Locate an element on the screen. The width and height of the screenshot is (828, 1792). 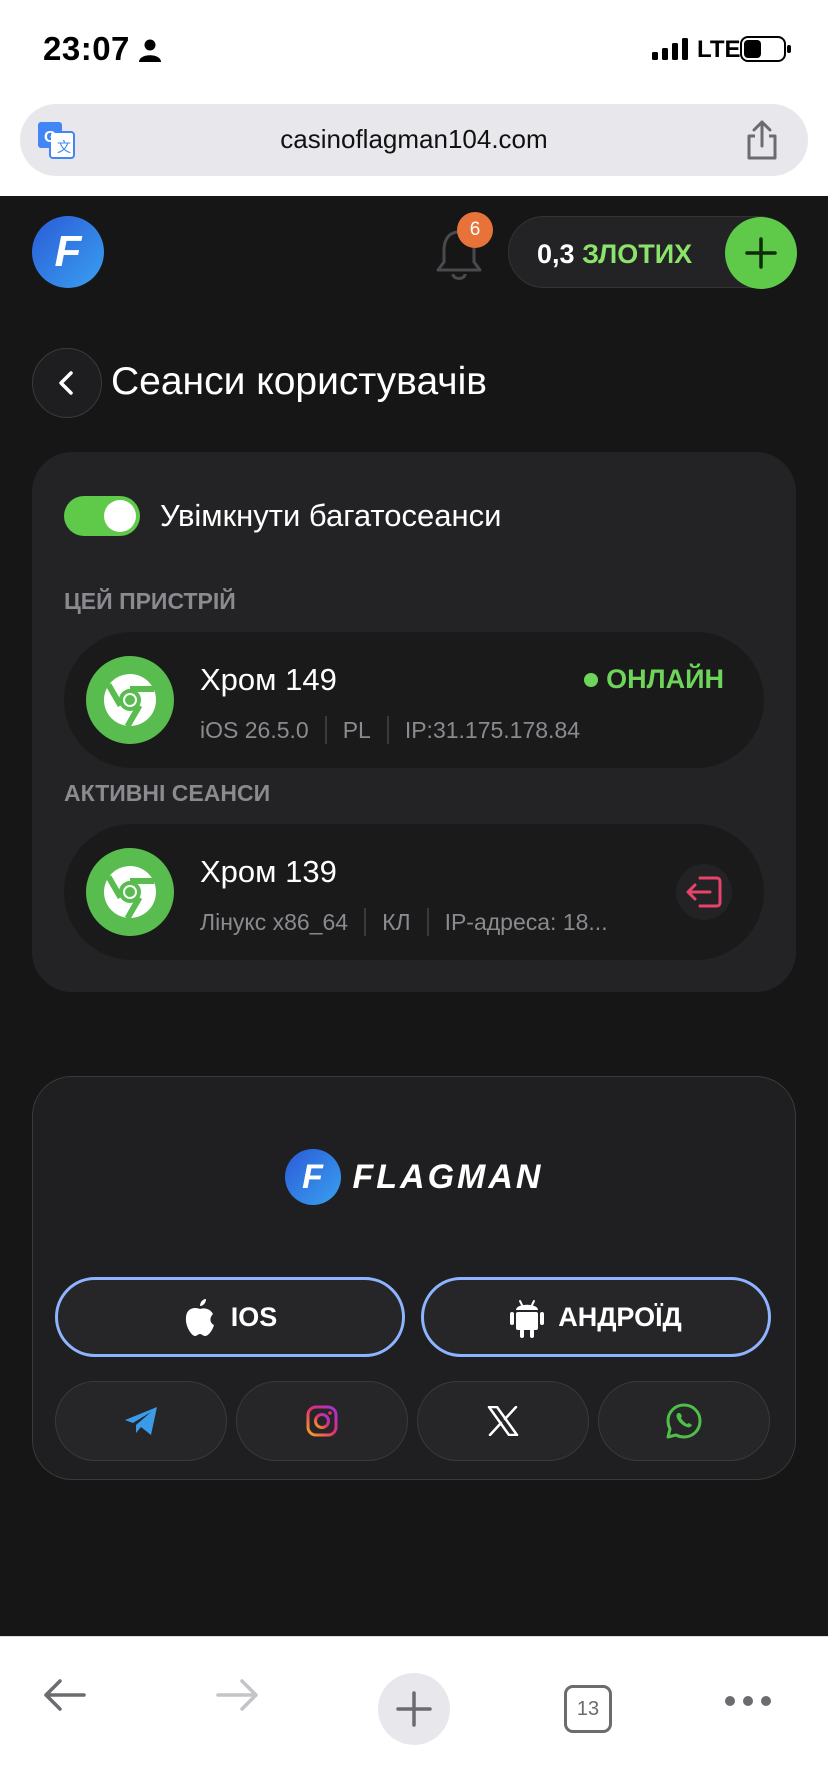
forward-nav-button is located at coordinates (238, 1695).